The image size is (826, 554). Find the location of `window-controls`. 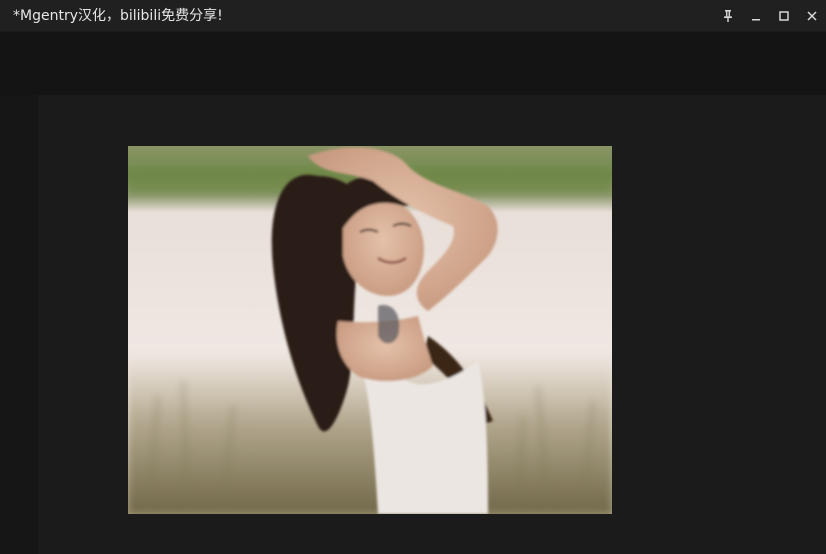

window-controls is located at coordinates (770, 16).